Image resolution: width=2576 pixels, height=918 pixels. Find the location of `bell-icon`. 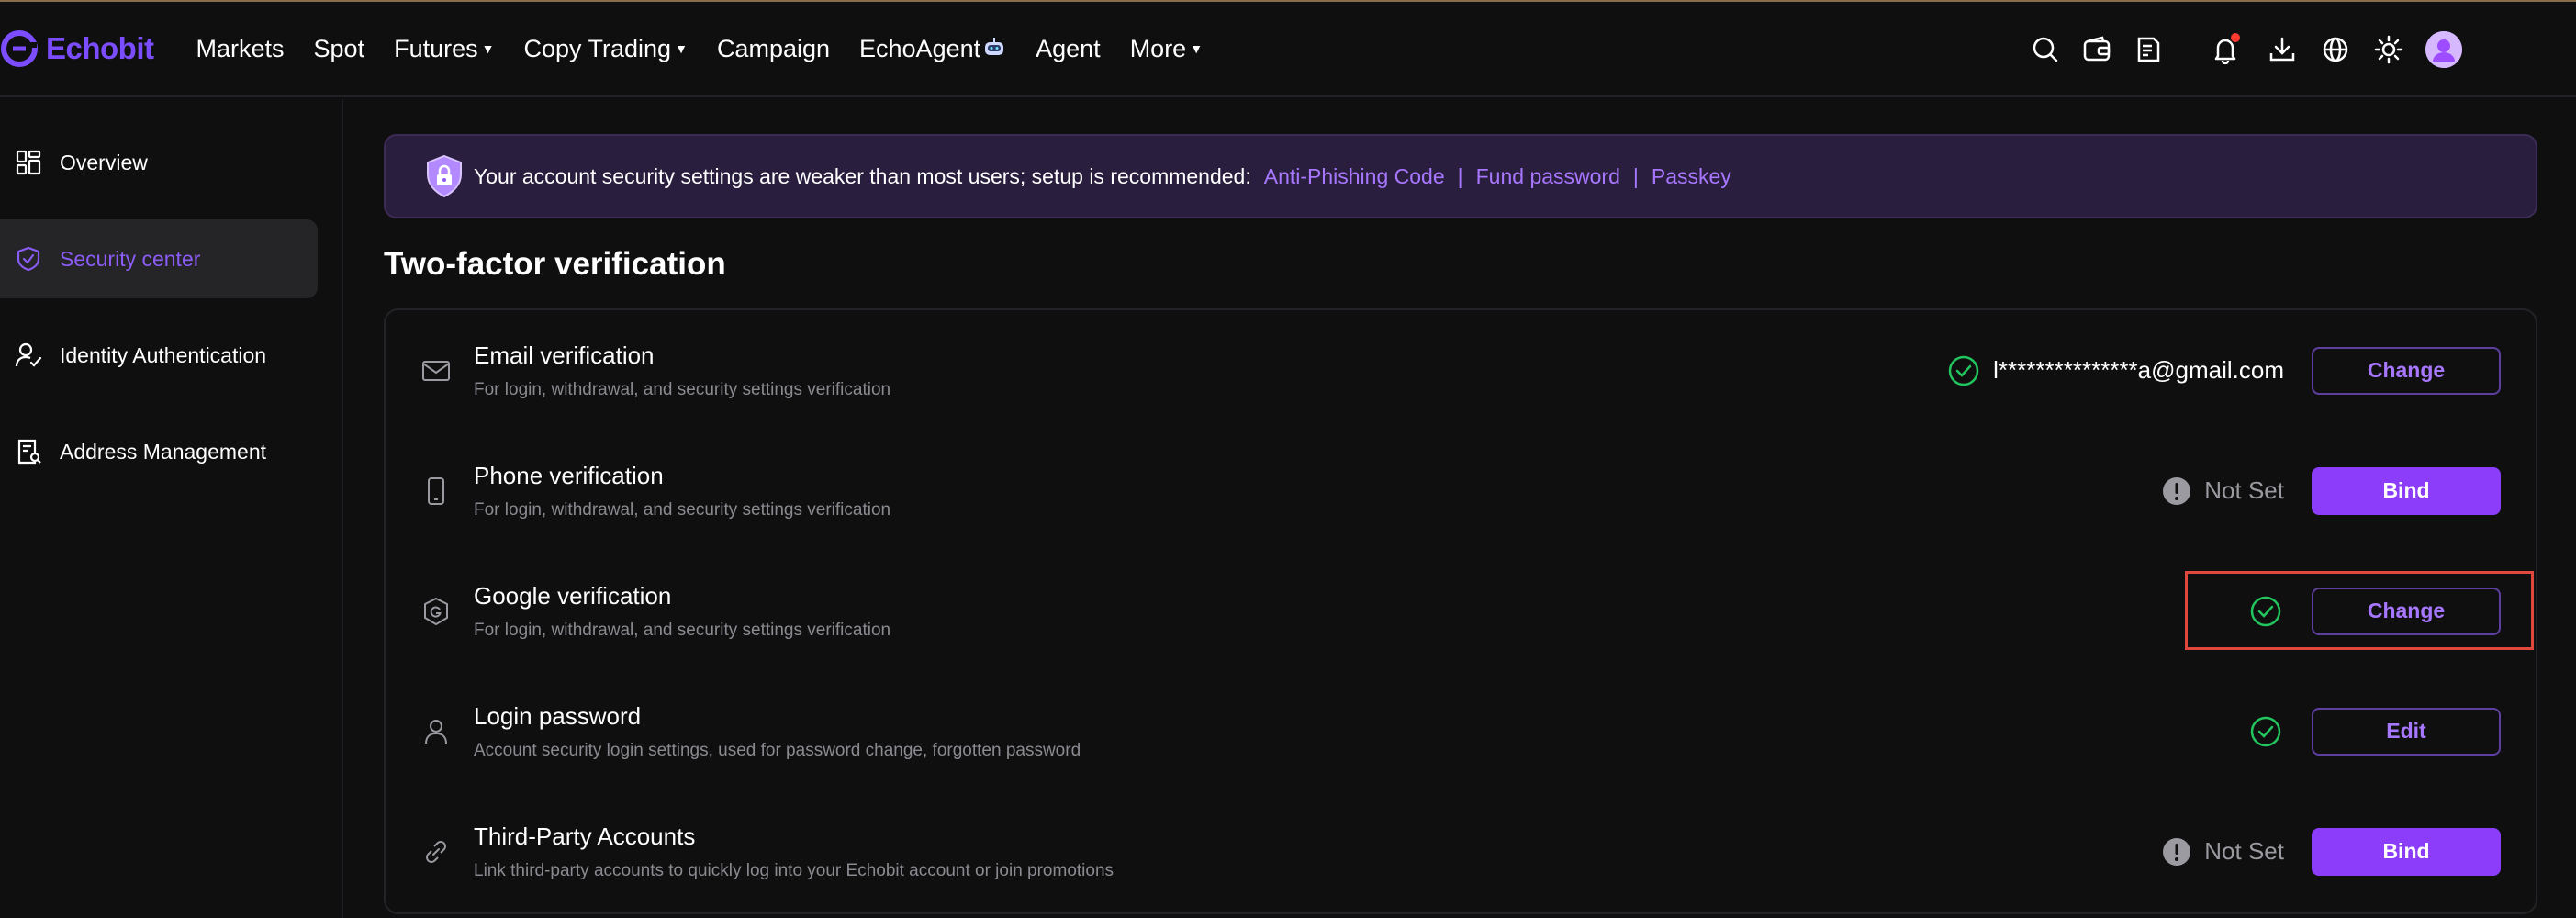

bell-icon is located at coordinates (2225, 49).